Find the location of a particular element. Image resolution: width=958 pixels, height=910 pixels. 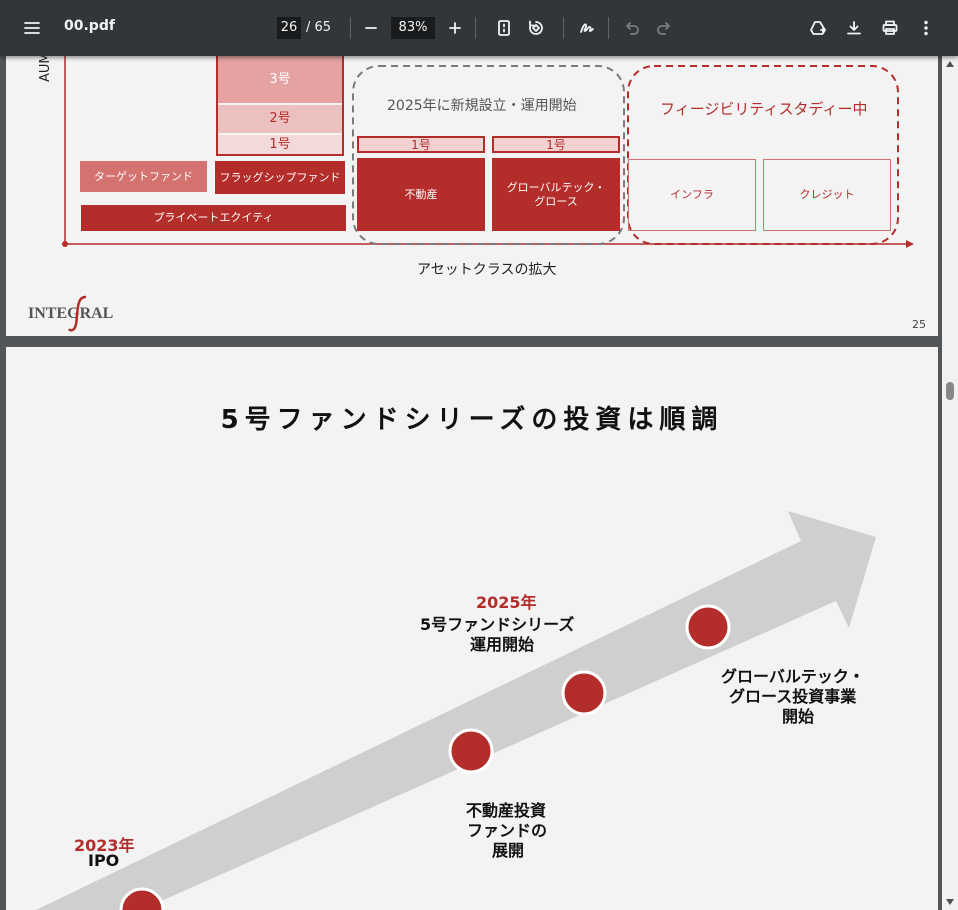

credit-box: クレジット is located at coordinates (827, 195).